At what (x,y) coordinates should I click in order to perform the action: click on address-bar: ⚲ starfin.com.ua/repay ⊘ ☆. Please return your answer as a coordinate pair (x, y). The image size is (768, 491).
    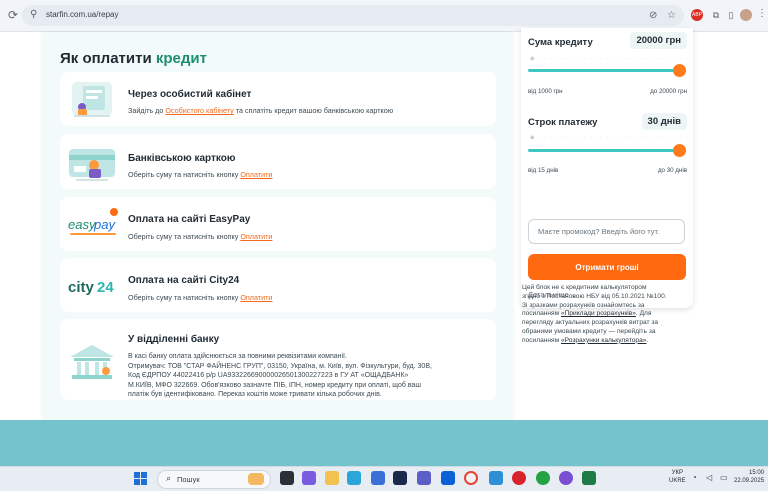
    Looking at the image, I should click on (353, 15).